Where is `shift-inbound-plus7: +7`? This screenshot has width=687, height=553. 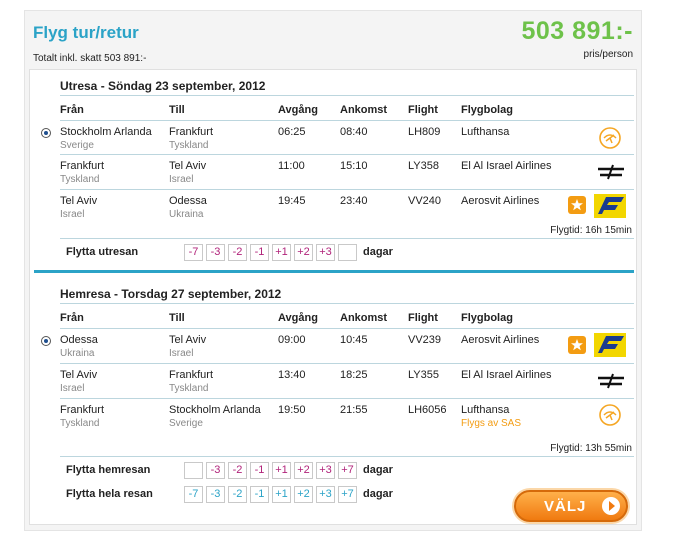
shift-inbound-plus7: +7 is located at coordinates (347, 470).